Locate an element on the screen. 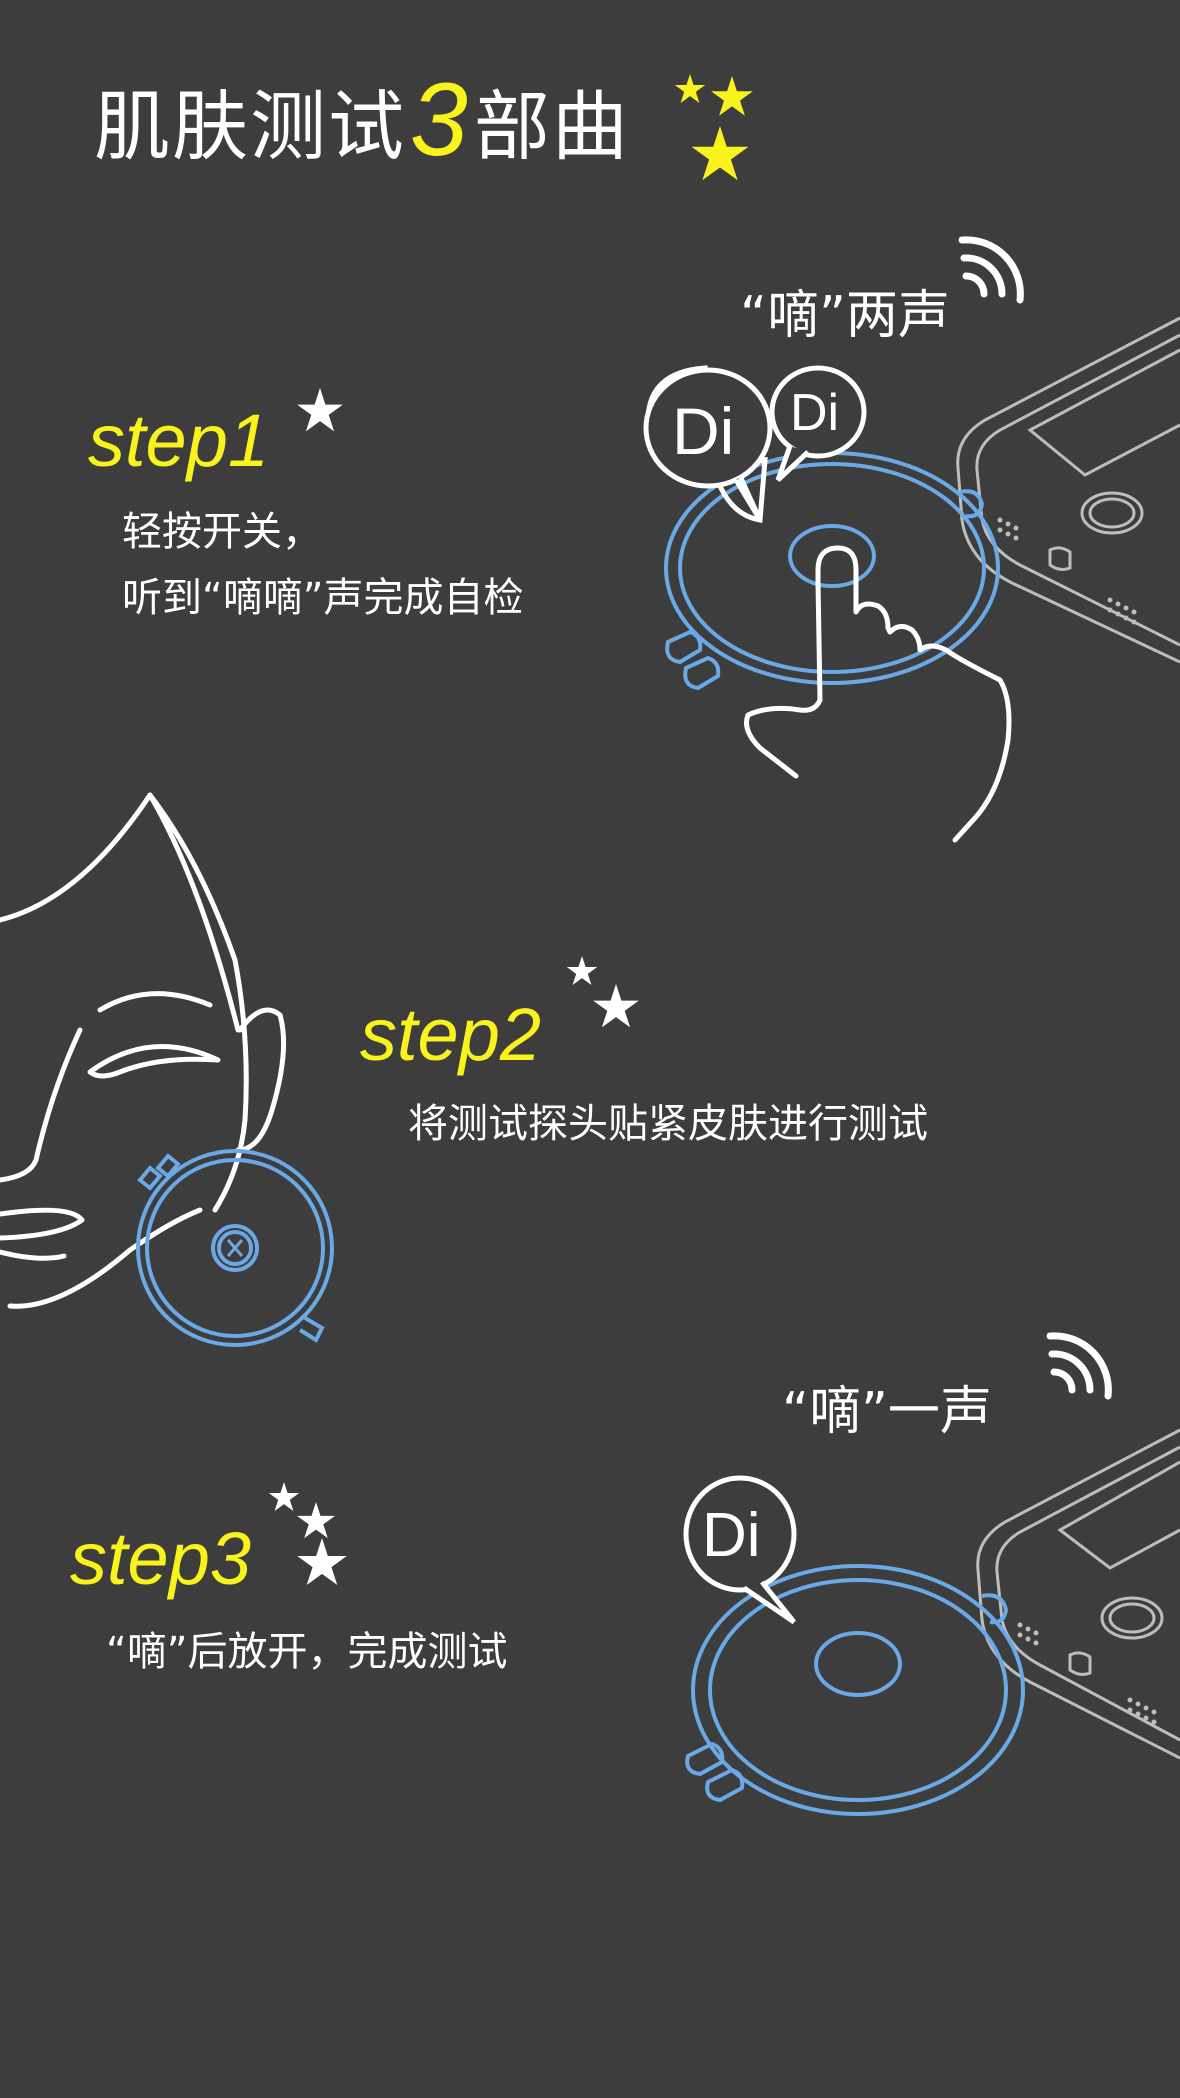  phone-illustration-step1 is located at coordinates (1068, 490).